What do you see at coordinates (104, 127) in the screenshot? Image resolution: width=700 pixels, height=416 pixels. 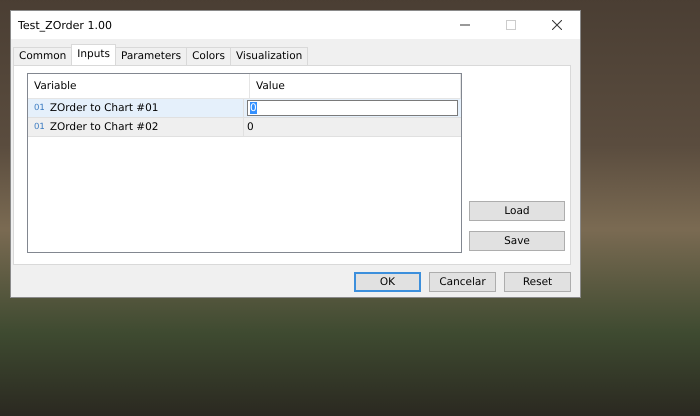 I see `variable-name: ZOrder to Chart #02` at bounding box center [104, 127].